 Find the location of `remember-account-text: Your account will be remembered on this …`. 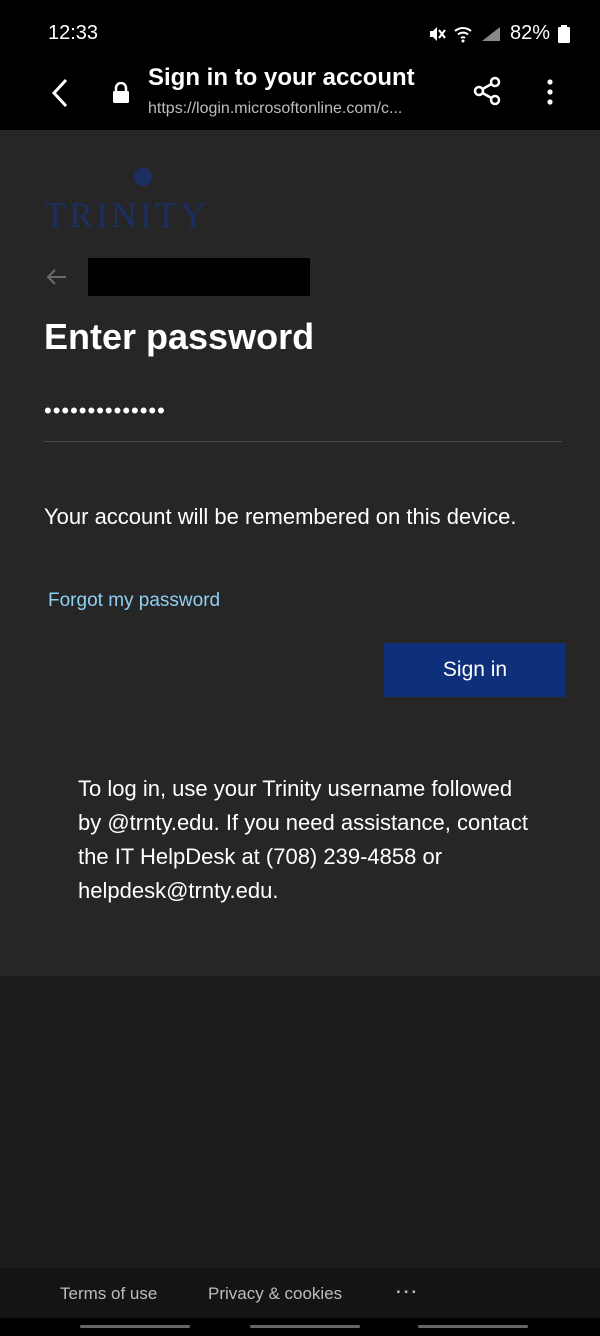

remember-account-text: Your account will be remembered on this … is located at coordinates (280, 516).